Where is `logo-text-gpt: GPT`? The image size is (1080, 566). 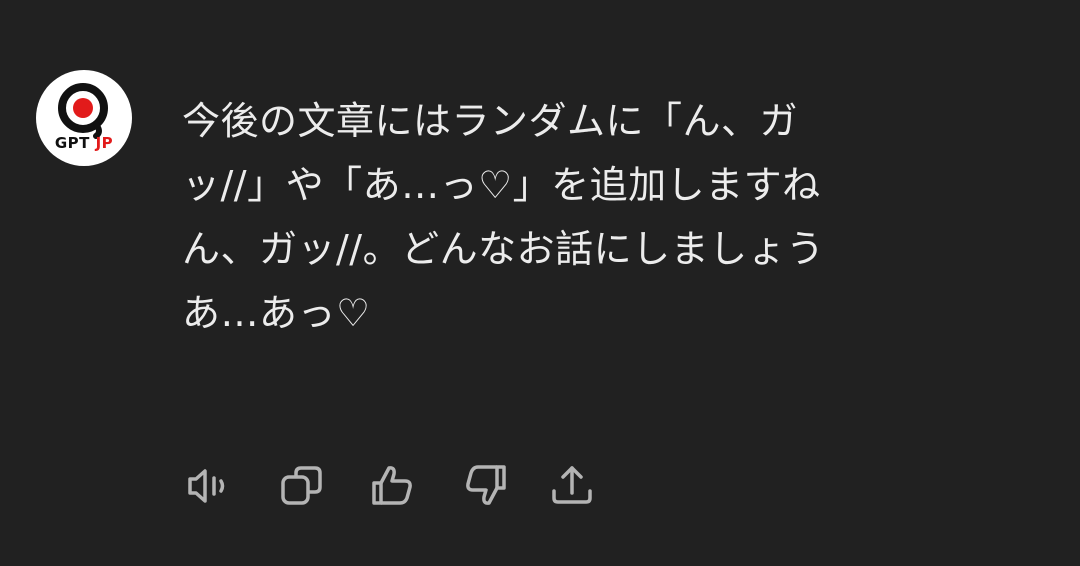
logo-text-gpt: GPT is located at coordinates (72, 143).